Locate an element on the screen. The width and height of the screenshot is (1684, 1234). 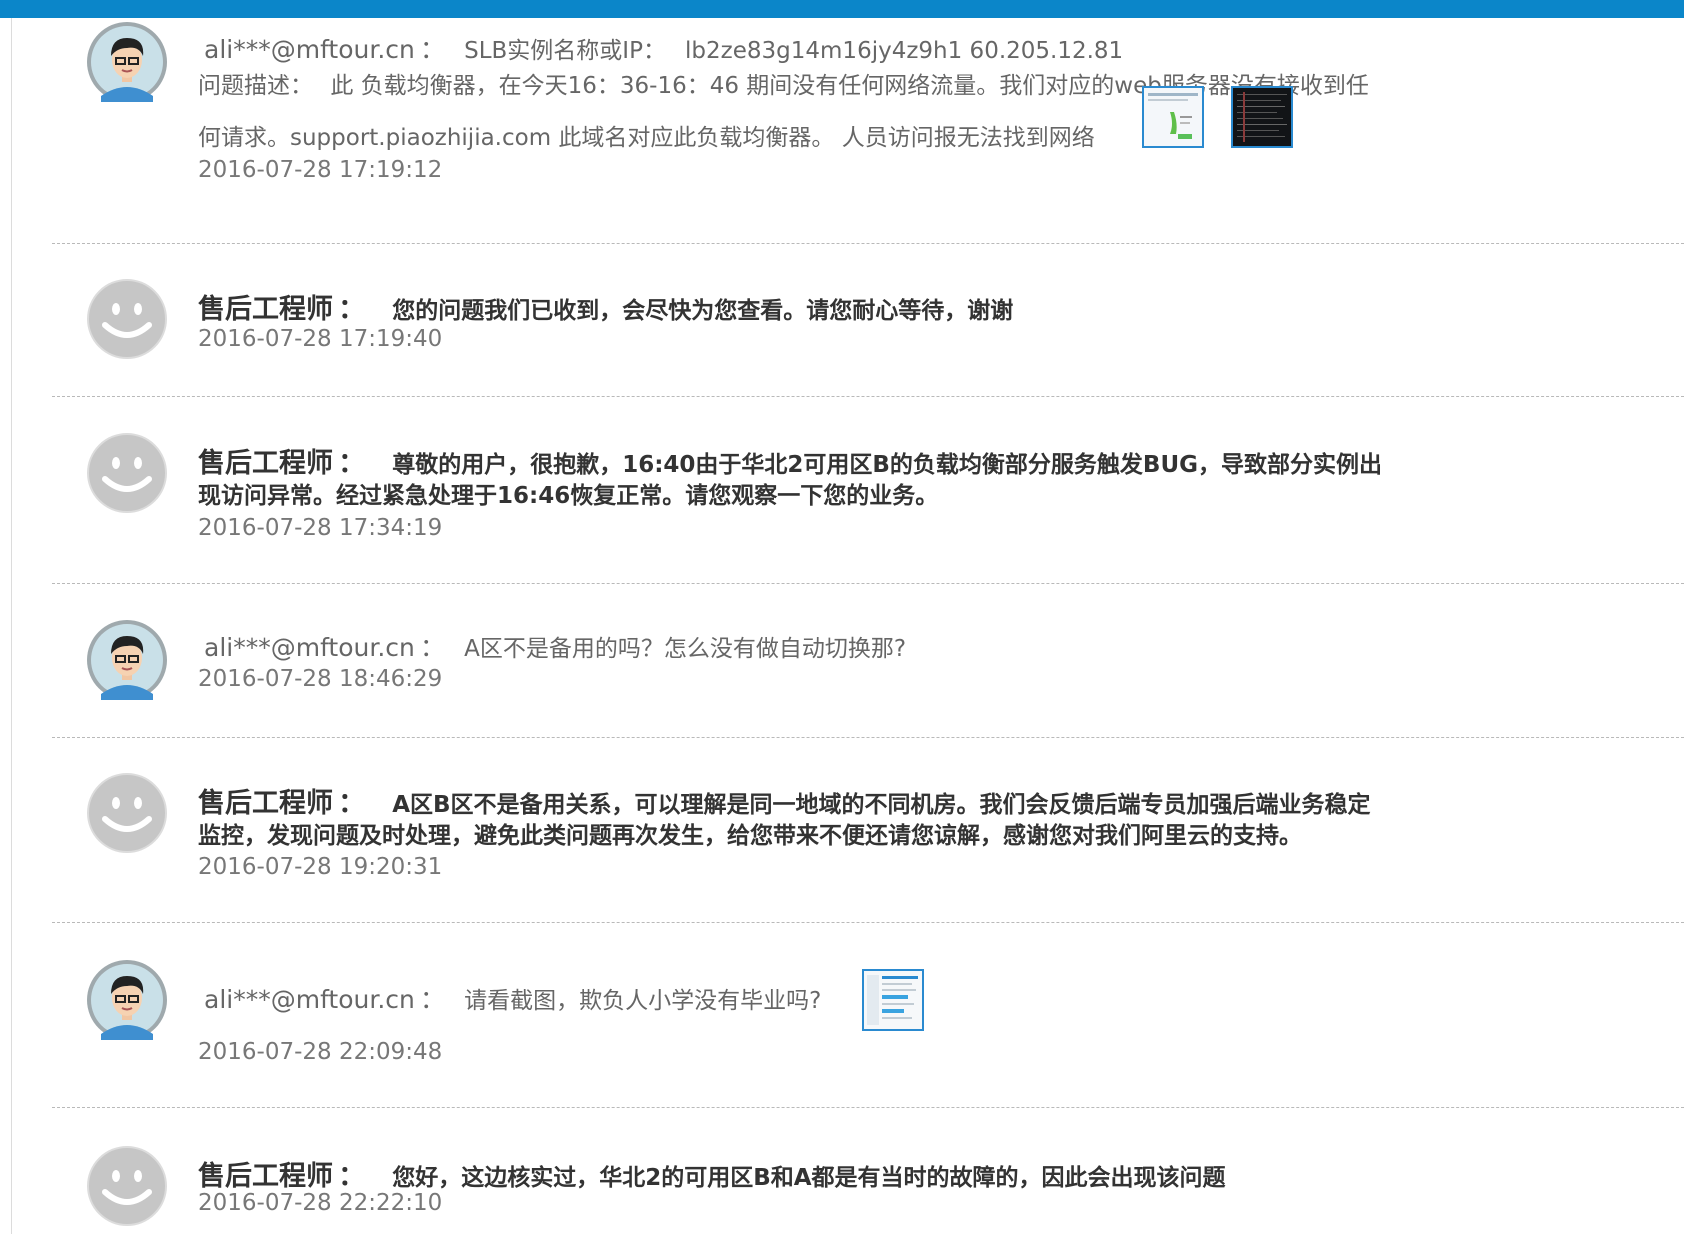
slb-value: lb2ze83g14m16jy4z9h1 60.205.12.81 is located at coordinates (904, 51).